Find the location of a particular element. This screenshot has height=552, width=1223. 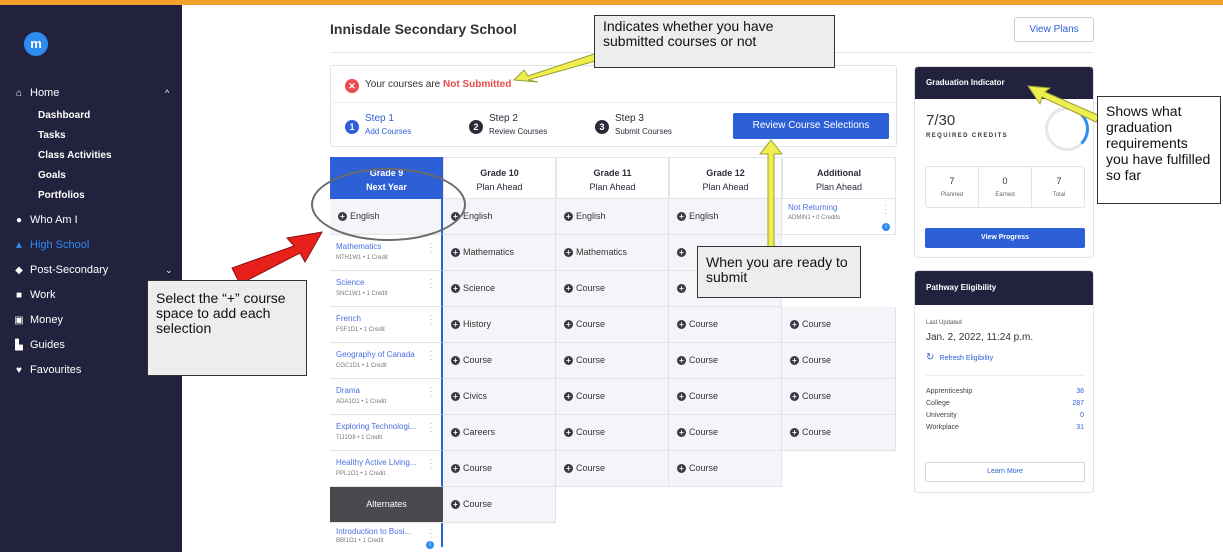

home-icon: ⌂ is located at coordinates (19, 93).